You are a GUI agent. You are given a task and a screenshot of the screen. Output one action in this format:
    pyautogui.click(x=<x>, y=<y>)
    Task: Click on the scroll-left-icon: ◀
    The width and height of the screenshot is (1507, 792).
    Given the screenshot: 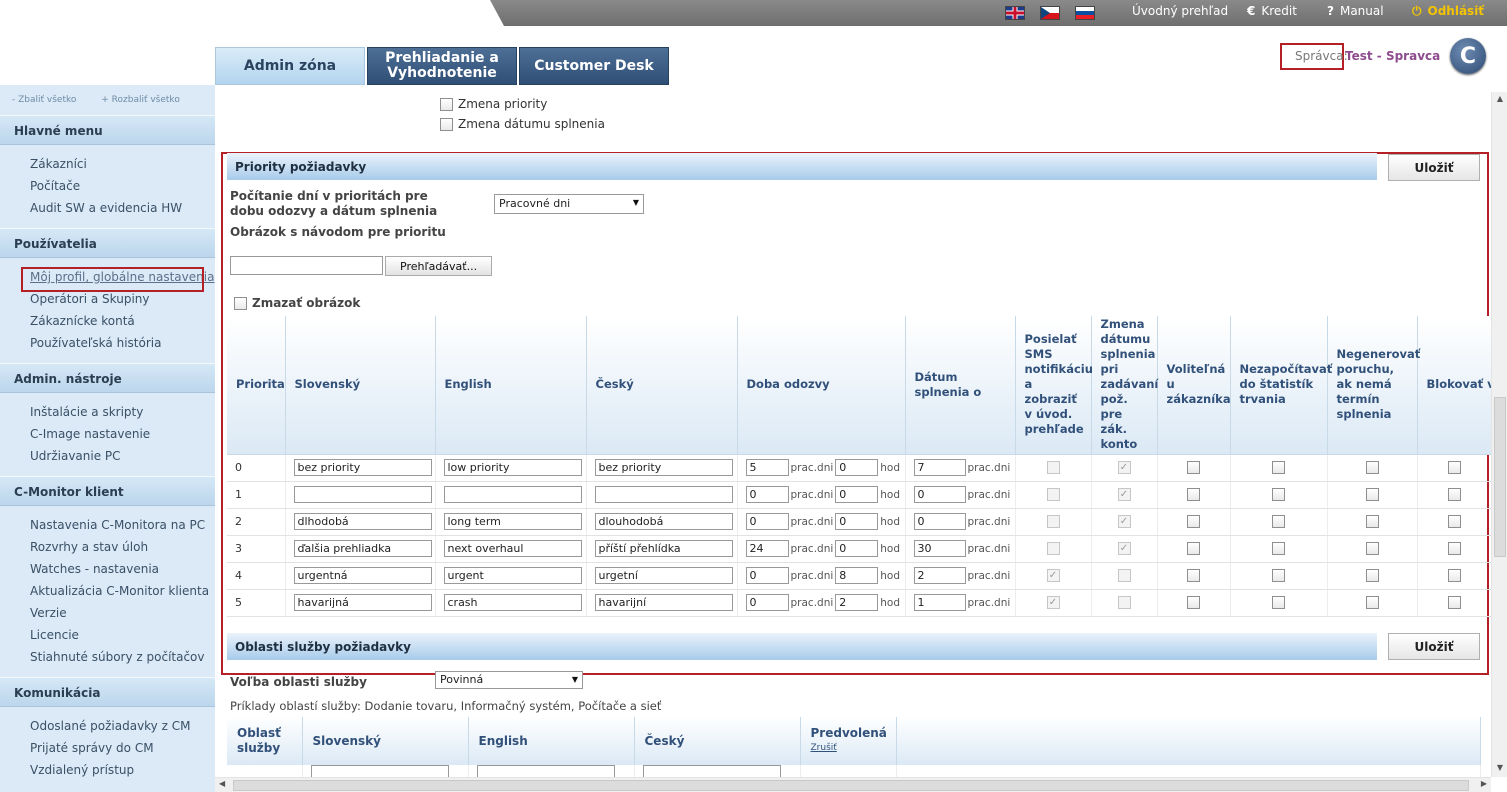 What is the action you would take?
    pyautogui.click(x=222, y=783)
    